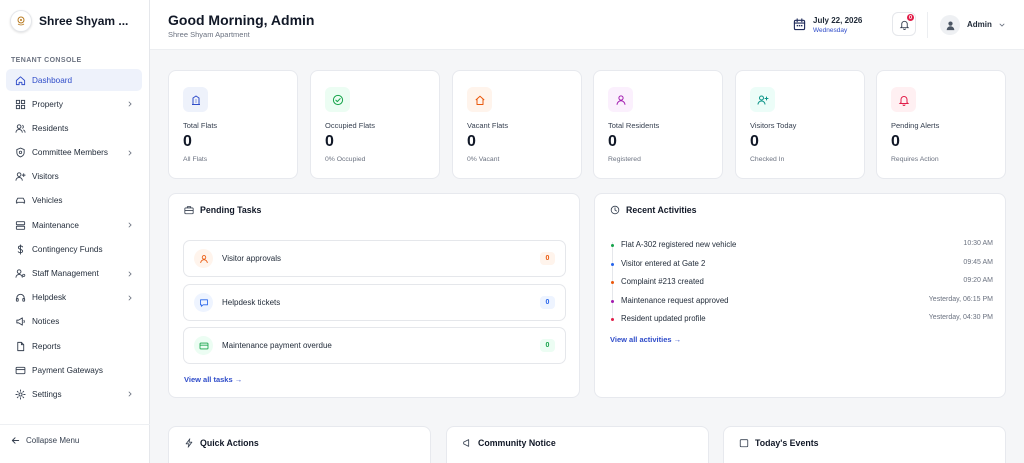 Image resolution: width=1024 pixels, height=463 pixels. Describe the element at coordinates (915, 125) in the screenshot. I see `stat-label: Pending Alerts` at that location.